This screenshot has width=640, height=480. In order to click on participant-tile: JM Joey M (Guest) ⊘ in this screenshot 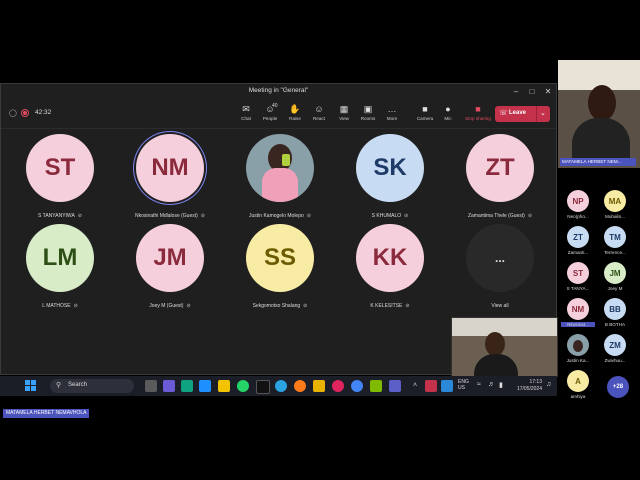, I will do `click(170, 268)`.